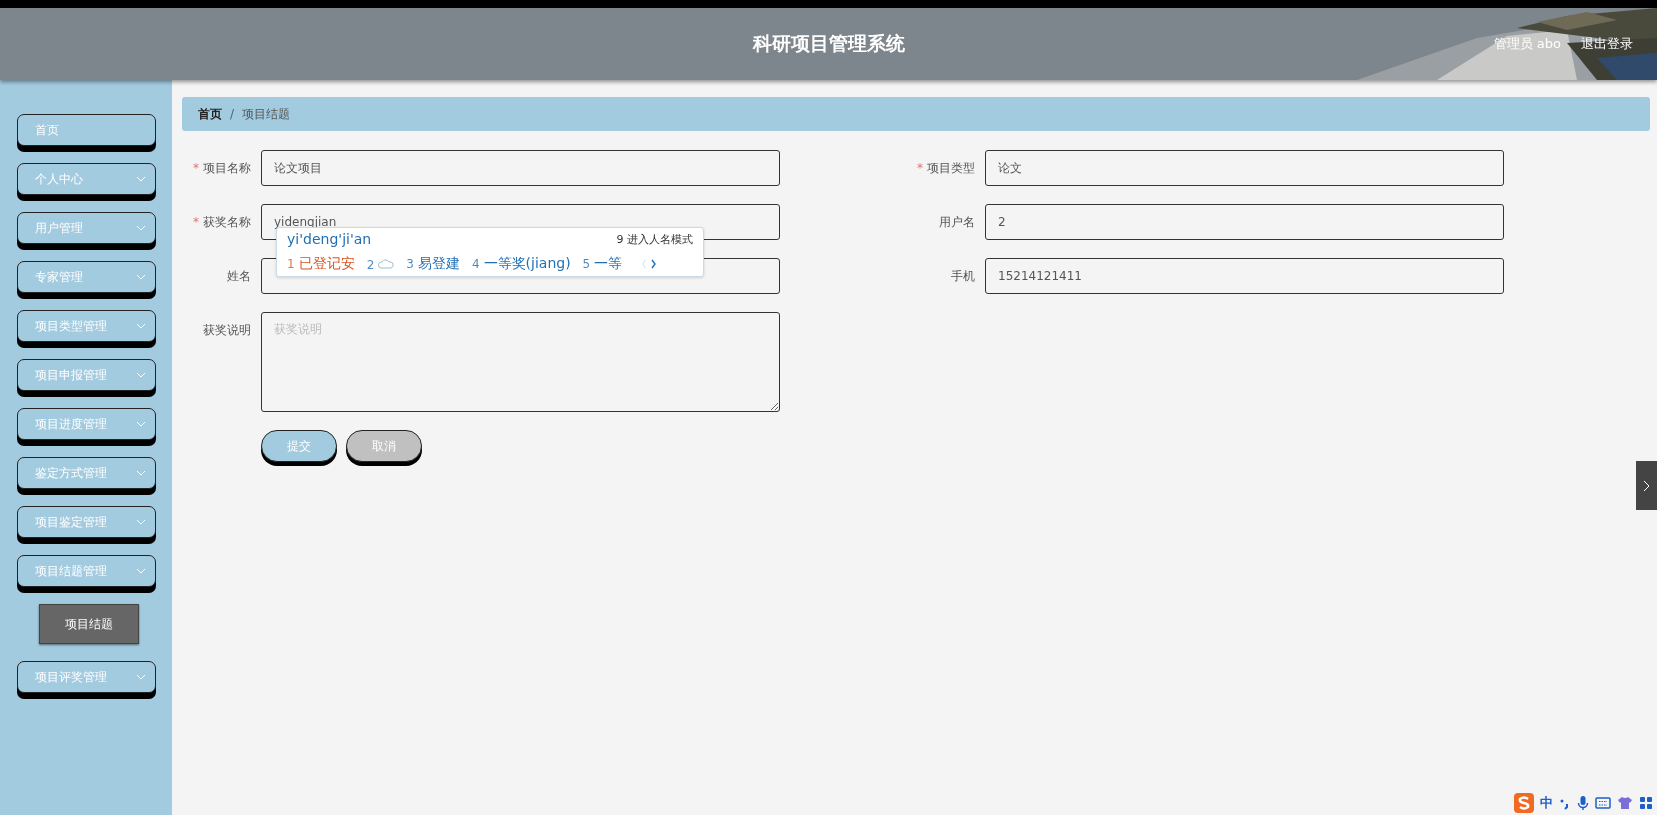 The width and height of the screenshot is (1657, 815). I want to click on field-label: * 项目名称, so click(222, 168).